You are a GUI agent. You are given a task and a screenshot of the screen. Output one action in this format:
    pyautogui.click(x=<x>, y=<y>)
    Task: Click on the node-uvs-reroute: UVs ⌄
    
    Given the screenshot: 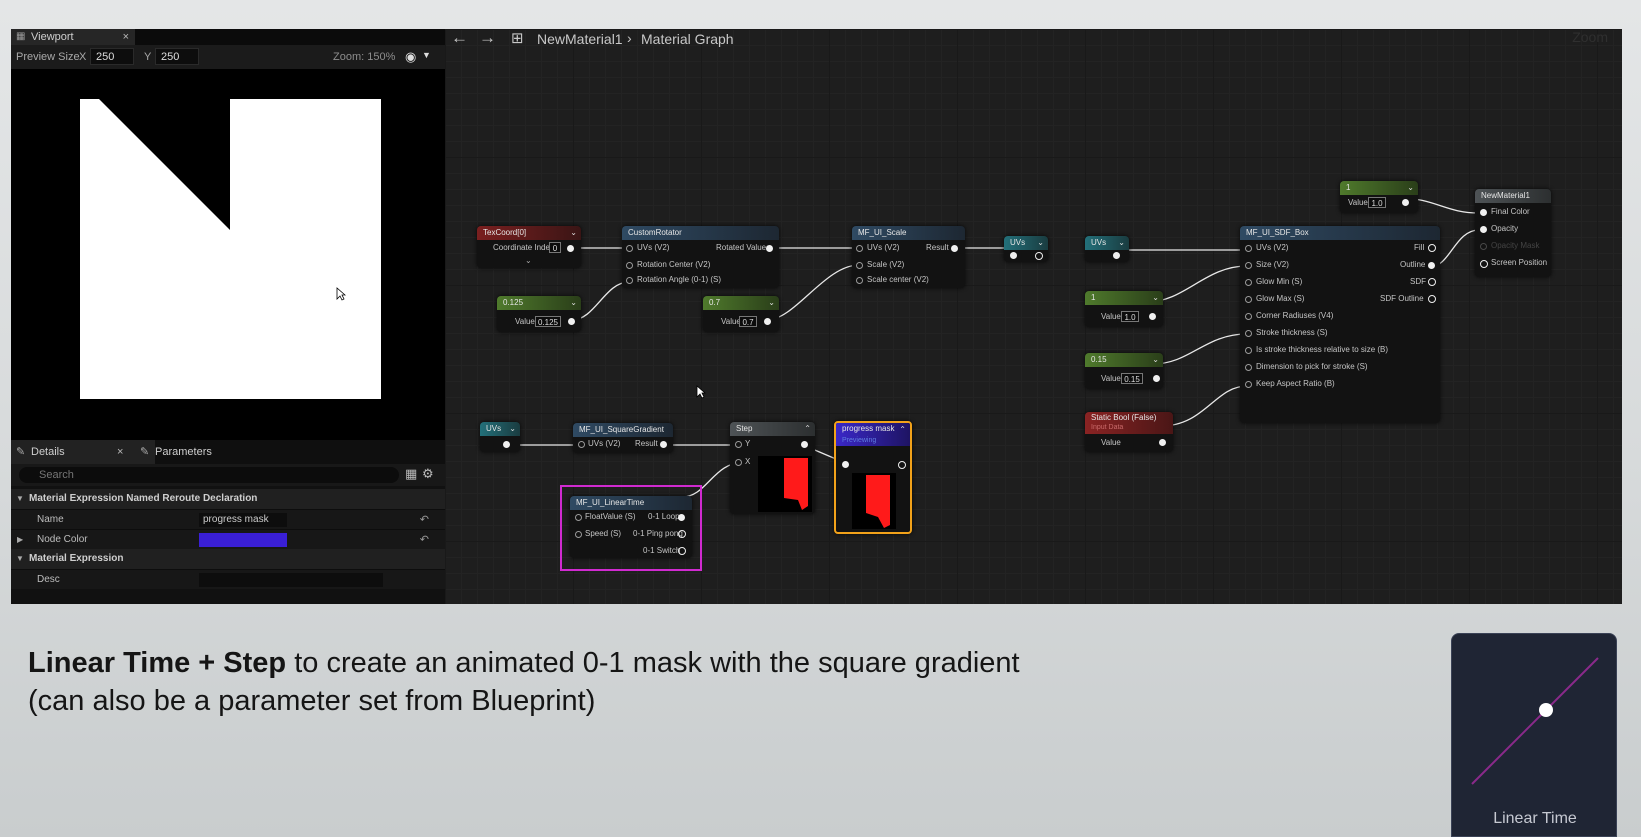 What is the action you would take?
    pyautogui.click(x=1026, y=249)
    